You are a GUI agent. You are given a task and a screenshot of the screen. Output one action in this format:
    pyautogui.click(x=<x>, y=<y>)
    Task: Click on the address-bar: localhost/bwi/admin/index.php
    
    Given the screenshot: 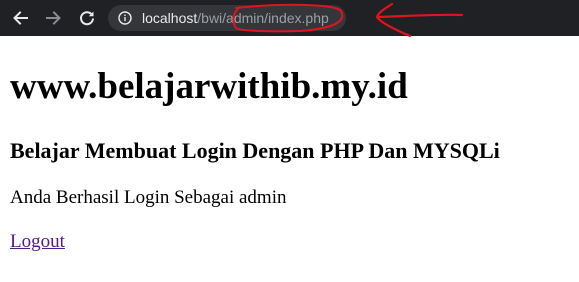 What is the action you would take?
    pyautogui.click(x=227, y=18)
    